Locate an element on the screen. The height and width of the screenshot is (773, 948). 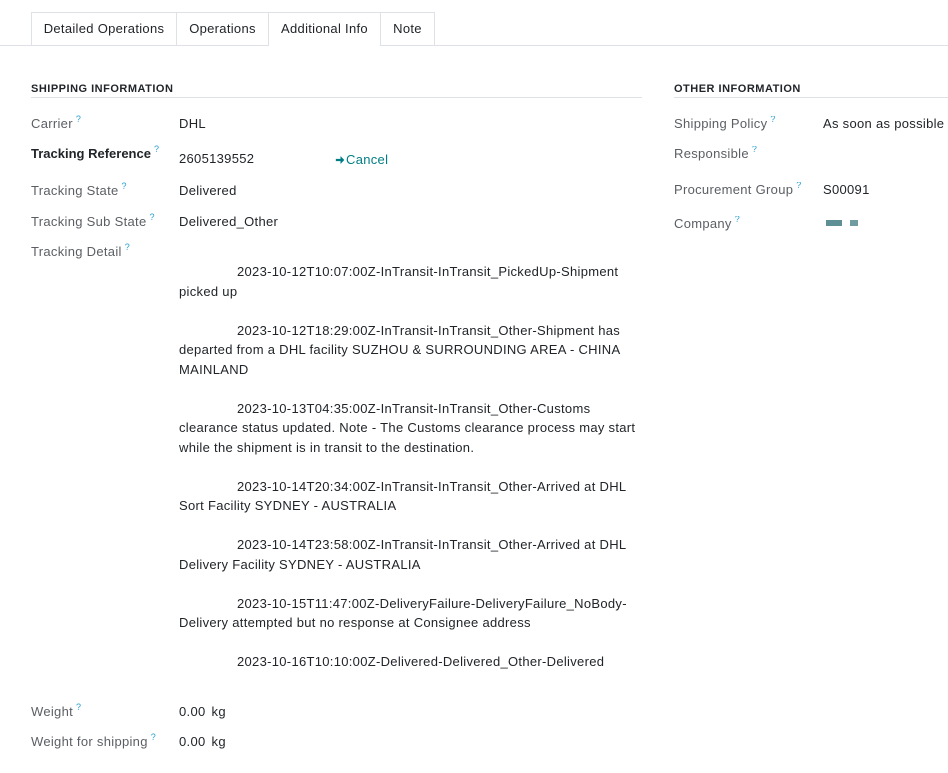
responsible-field: Responsible? is located at coordinates (811, 156).